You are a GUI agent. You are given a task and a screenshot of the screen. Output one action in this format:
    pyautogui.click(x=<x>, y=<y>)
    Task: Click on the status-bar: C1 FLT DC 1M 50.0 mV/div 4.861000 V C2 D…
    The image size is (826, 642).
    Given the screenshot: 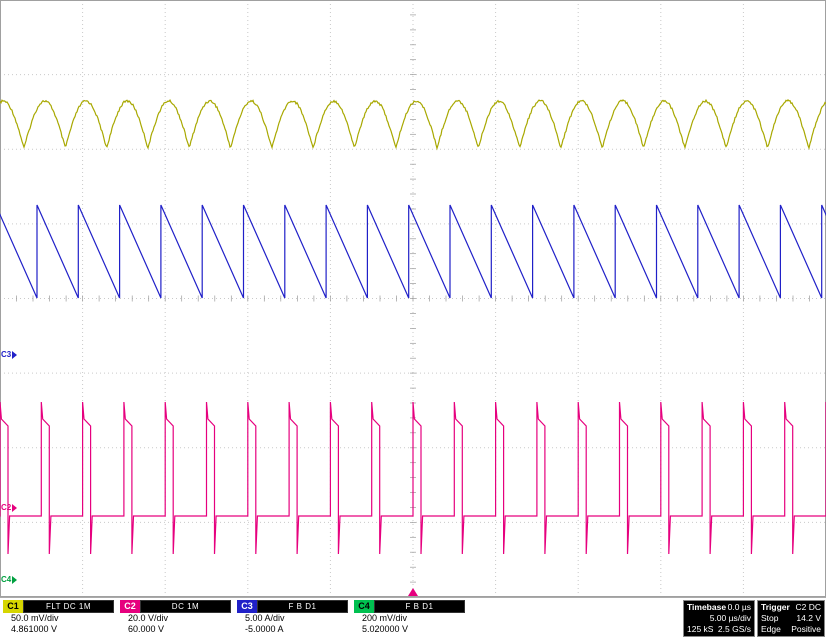 What is the action you would take?
    pyautogui.click(x=413, y=619)
    